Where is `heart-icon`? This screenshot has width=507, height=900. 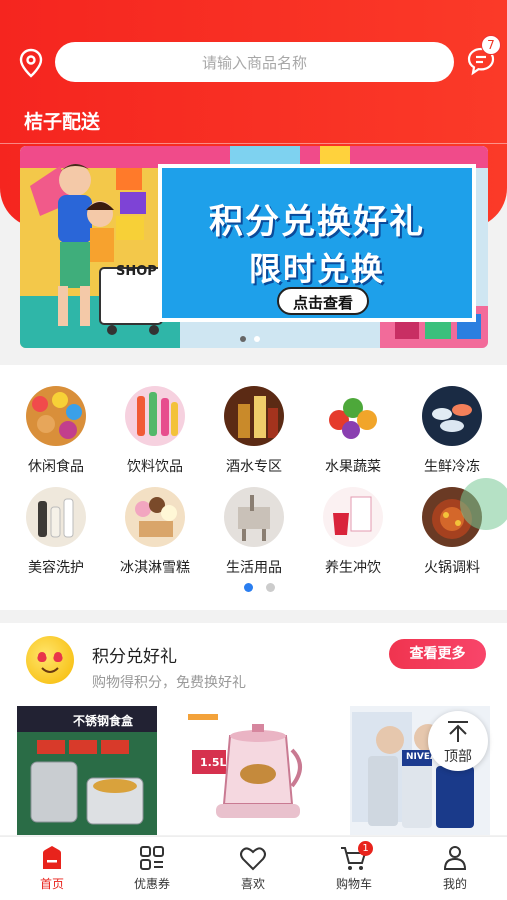 heart-icon is located at coordinates (253, 859).